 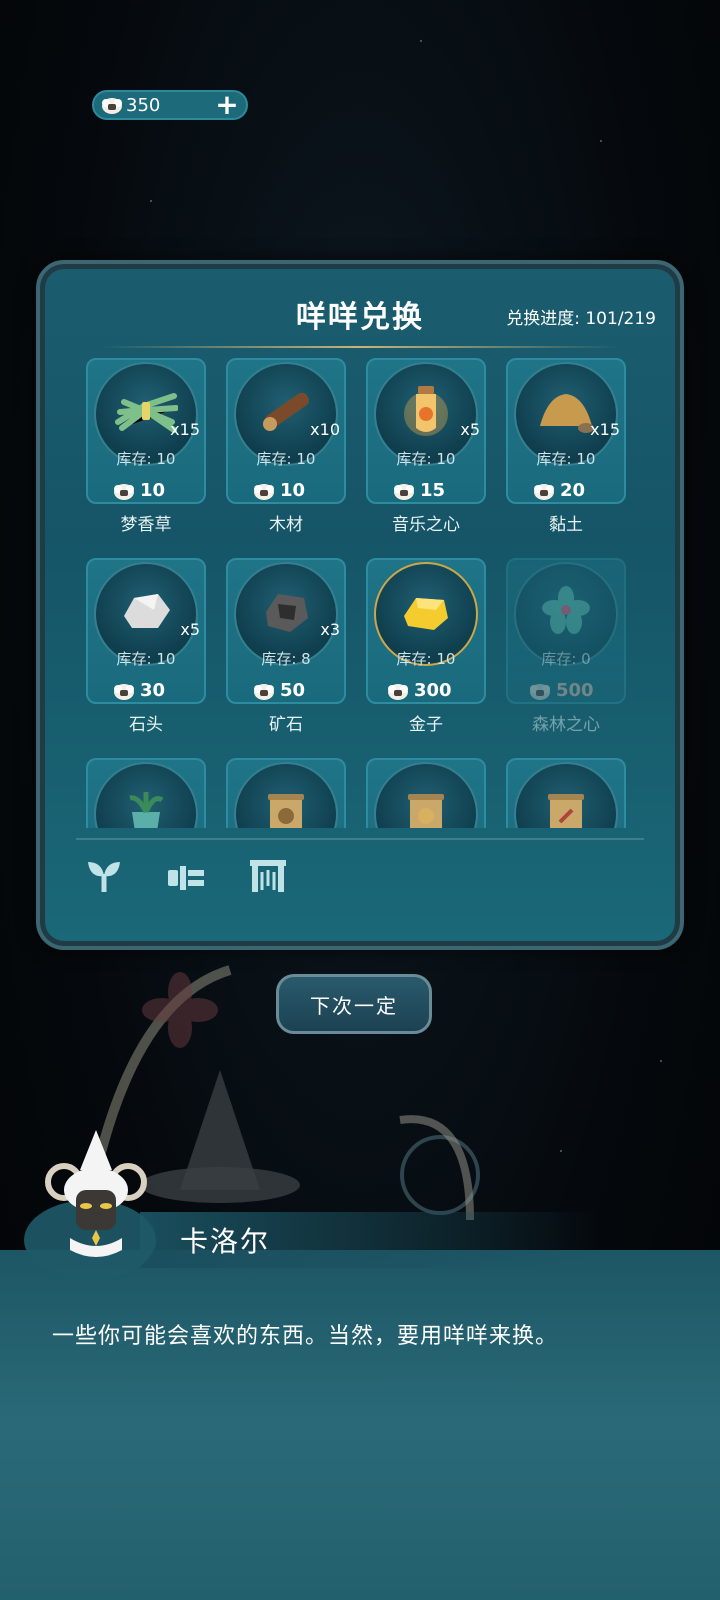 I want to click on decor-icon, so click(x=268, y=876).